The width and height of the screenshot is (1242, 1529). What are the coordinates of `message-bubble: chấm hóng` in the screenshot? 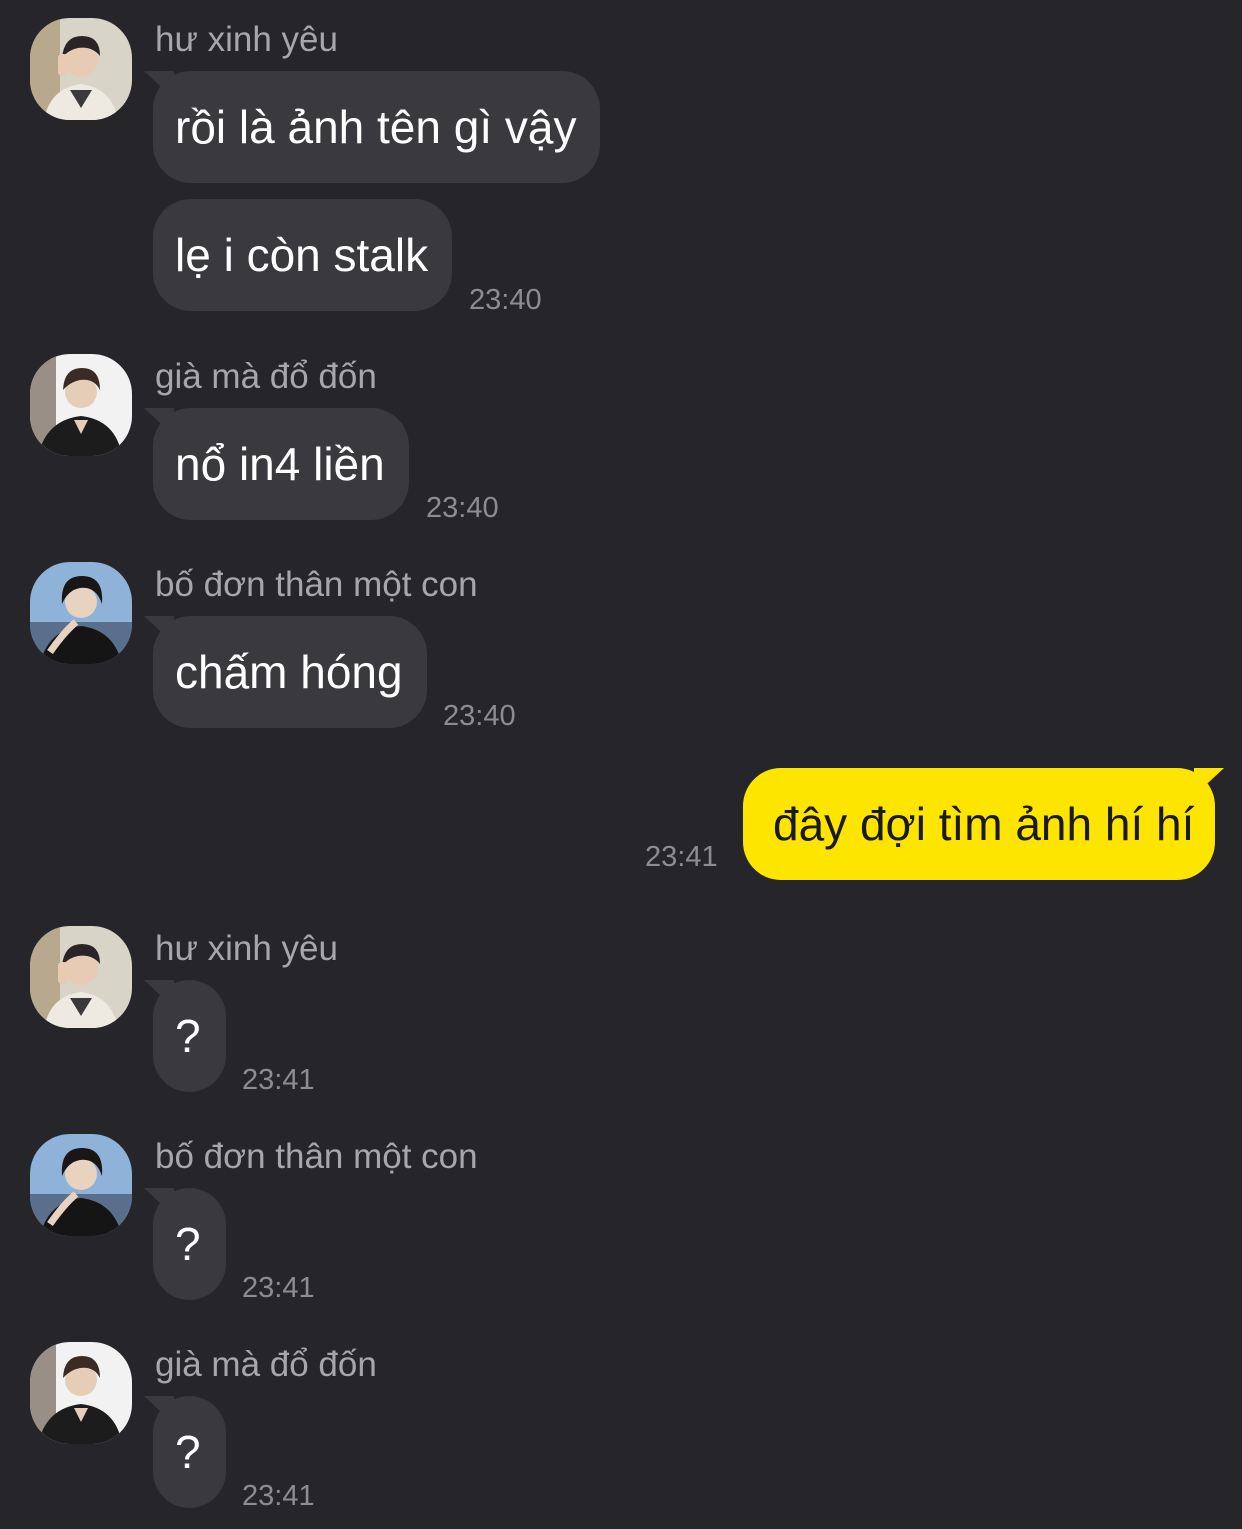 It's located at (290, 672).